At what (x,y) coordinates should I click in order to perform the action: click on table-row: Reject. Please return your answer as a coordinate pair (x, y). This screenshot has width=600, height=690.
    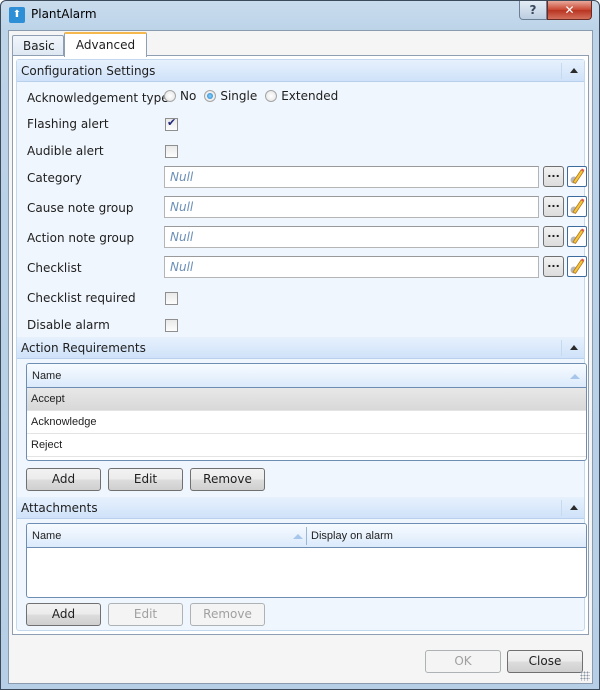
    Looking at the image, I should click on (306, 445).